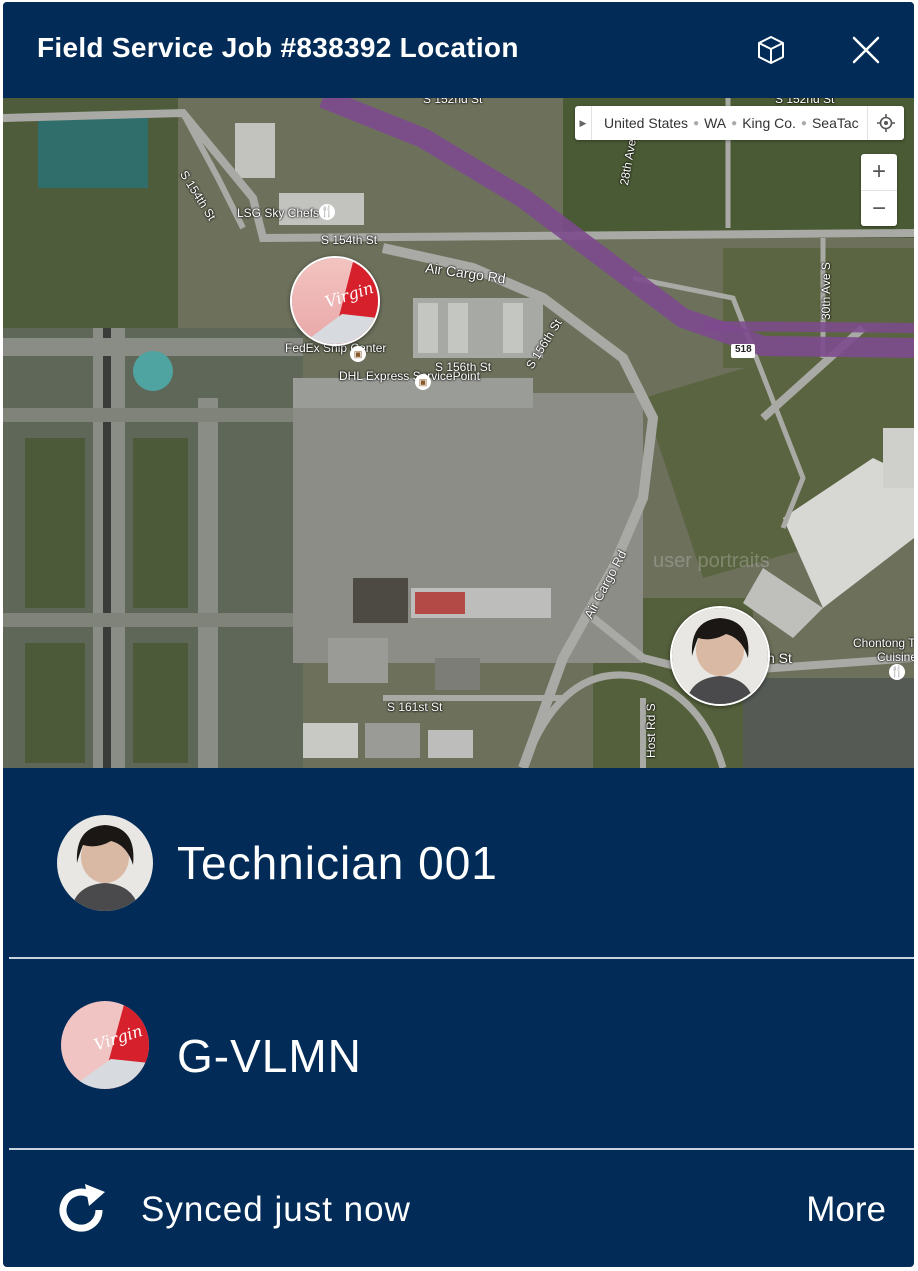  What do you see at coordinates (105, 1045) in the screenshot?
I see `aircraft-avatar: Virgin` at bounding box center [105, 1045].